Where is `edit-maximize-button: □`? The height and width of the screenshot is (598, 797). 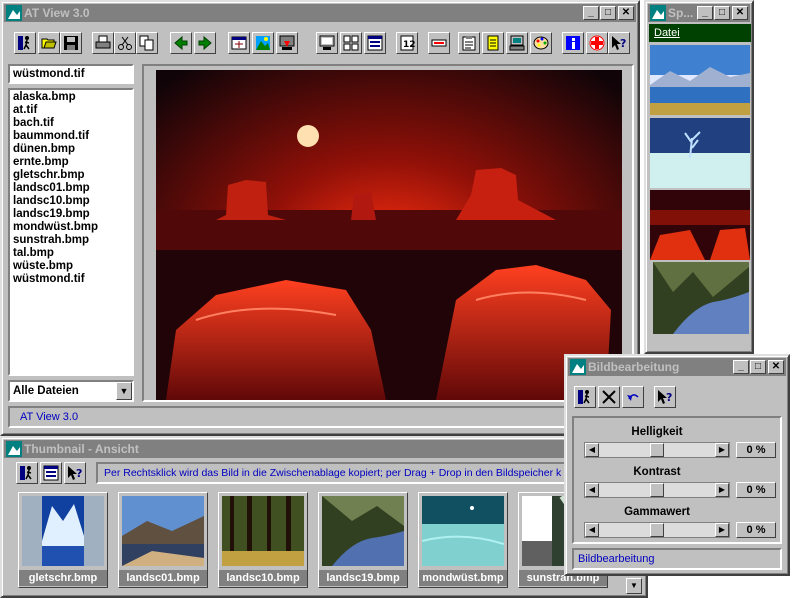 edit-maximize-button: □ is located at coordinates (758, 367).